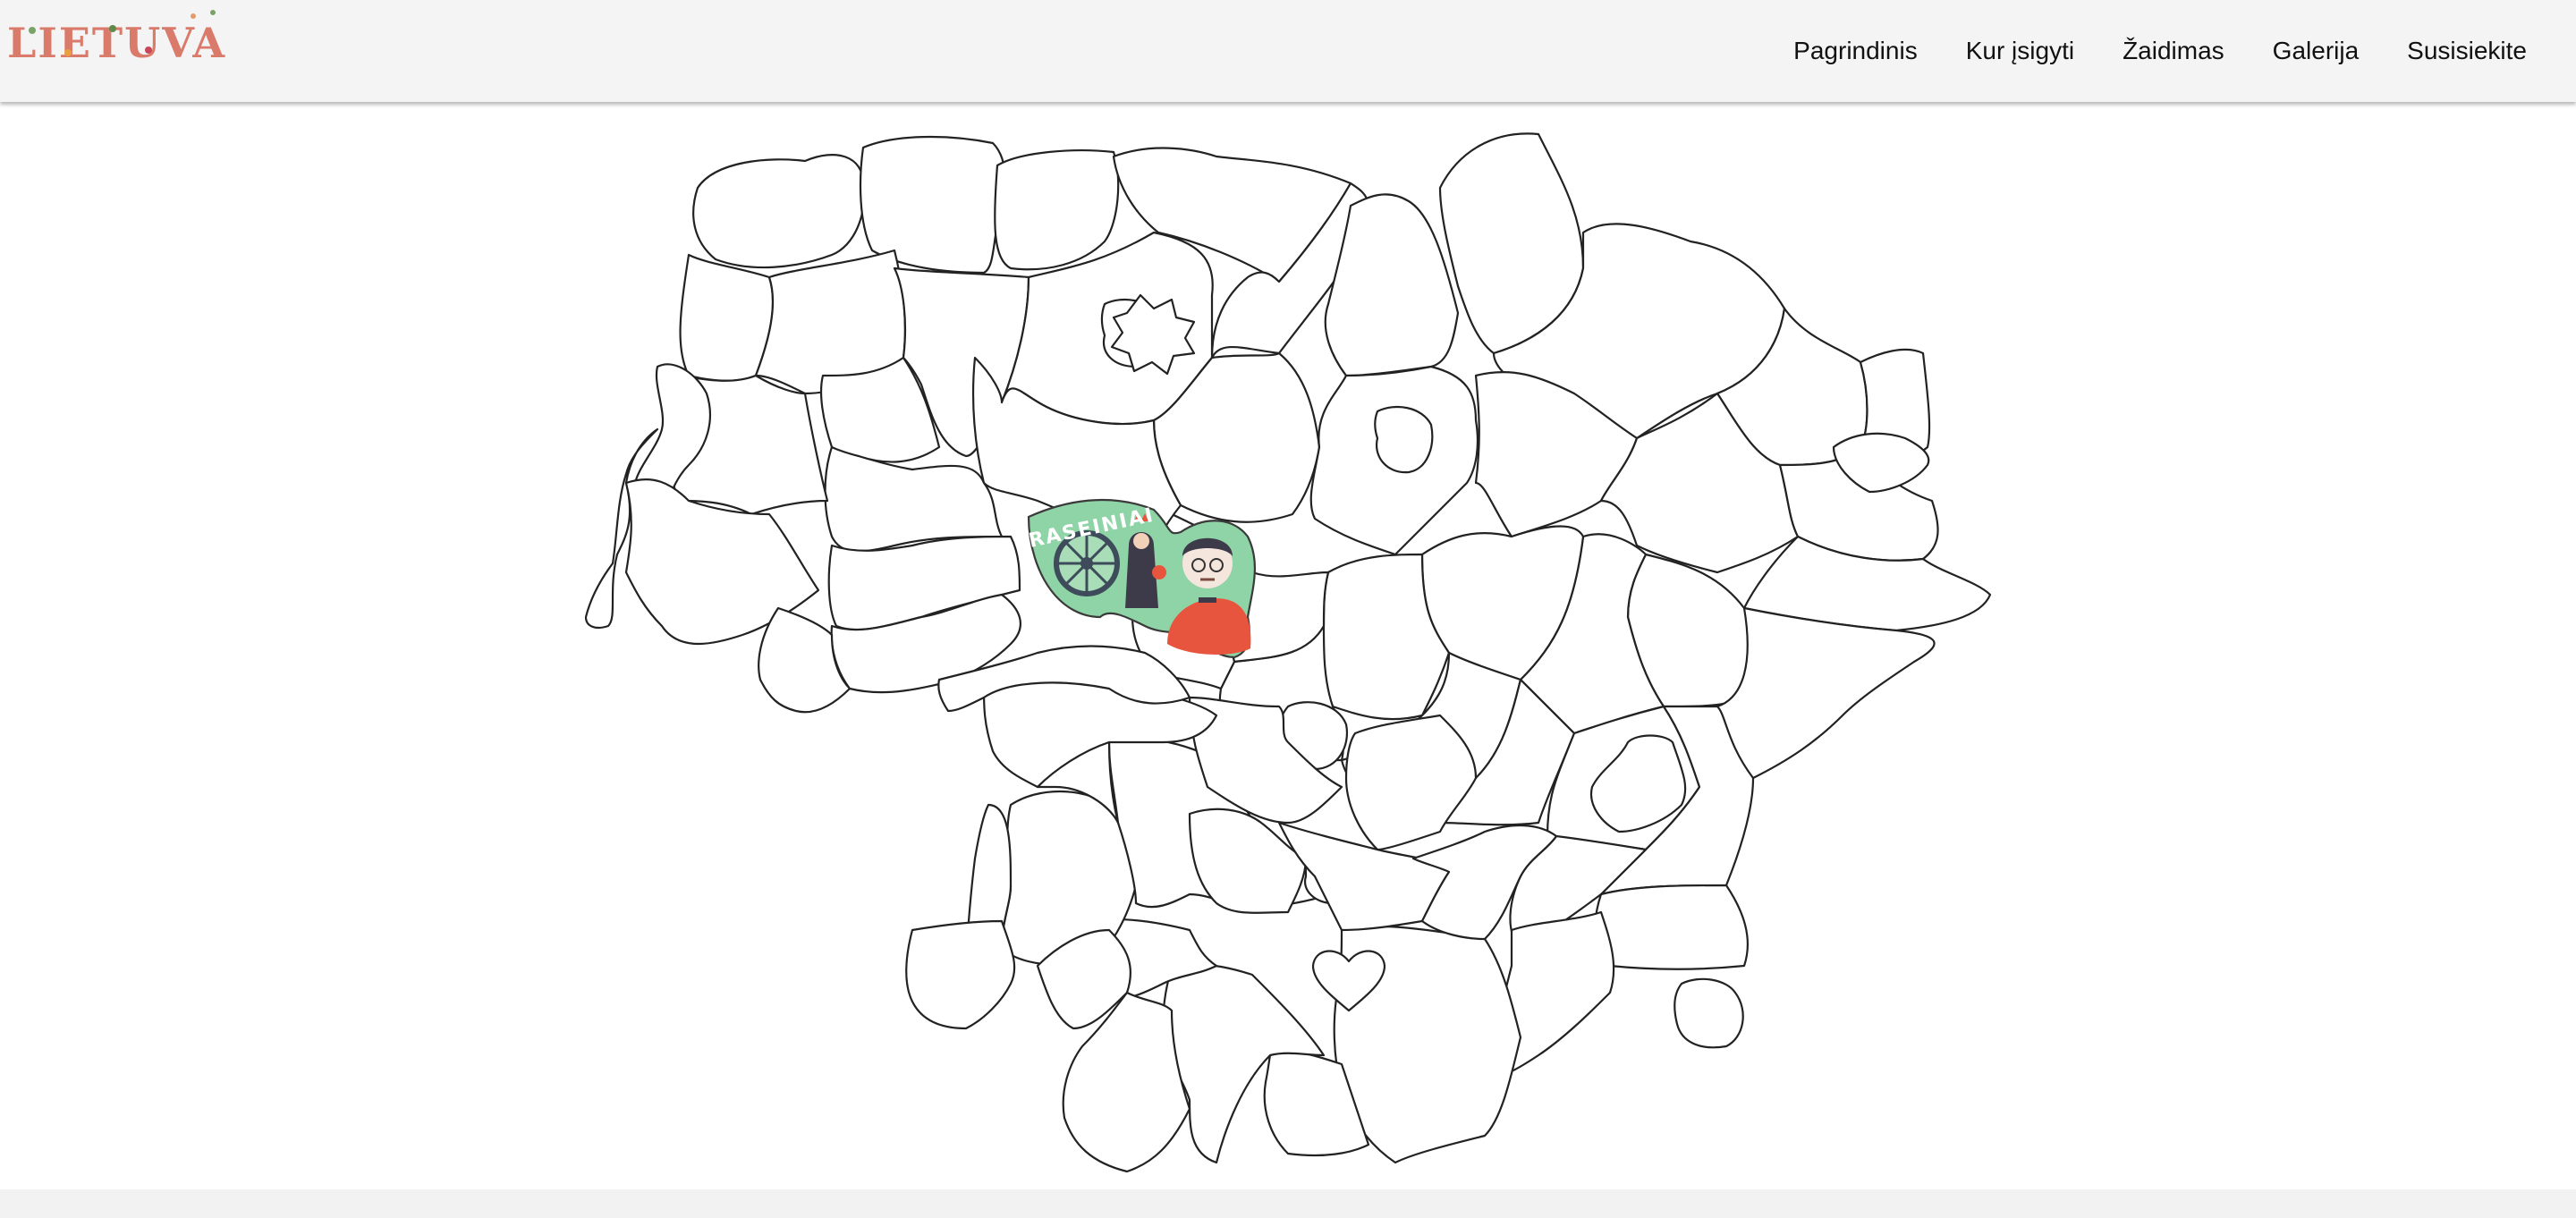  What do you see at coordinates (2316, 51) in the screenshot?
I see `nav-gallery: Galerija` at bounding box center [2316, 51].